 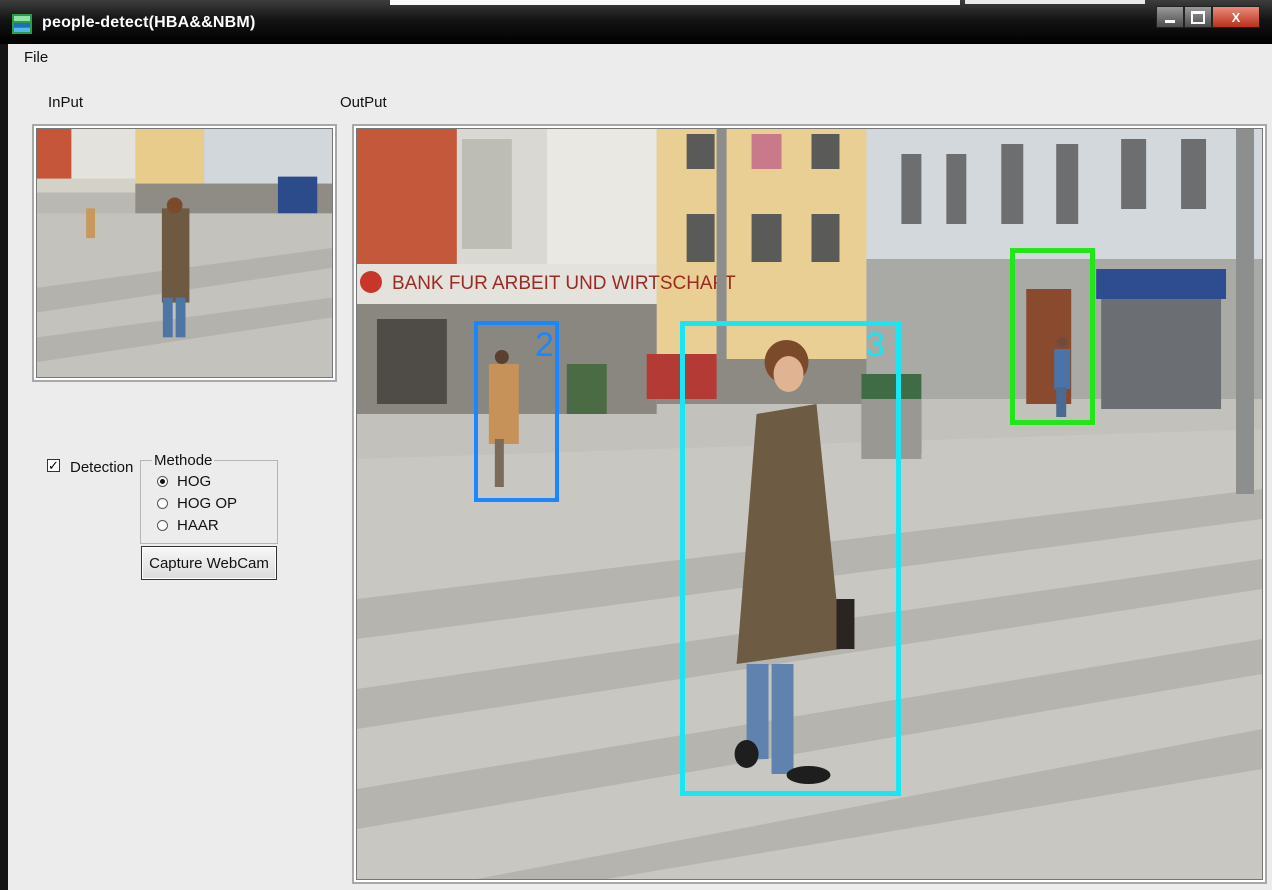 I want to click on capture-webcam-button: Capture WebCam, so click(x=209, y=563).